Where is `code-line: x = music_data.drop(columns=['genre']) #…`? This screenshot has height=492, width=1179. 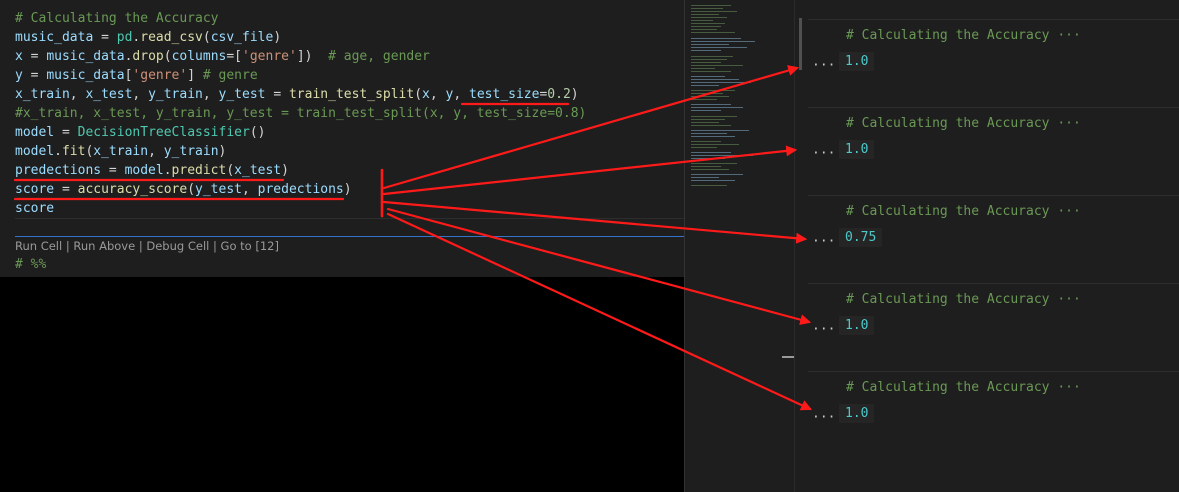
code-line: x = music_data.drop(columns=['genre']) #… is located at coordinates (300, 56).